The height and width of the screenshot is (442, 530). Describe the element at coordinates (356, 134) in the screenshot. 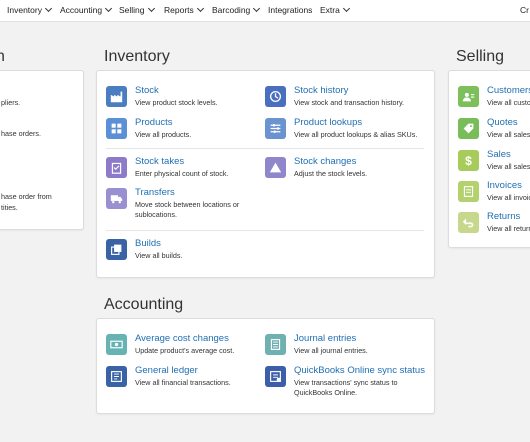

I see `tile-desc: View all product lookups & alias SKUs.` at that location.